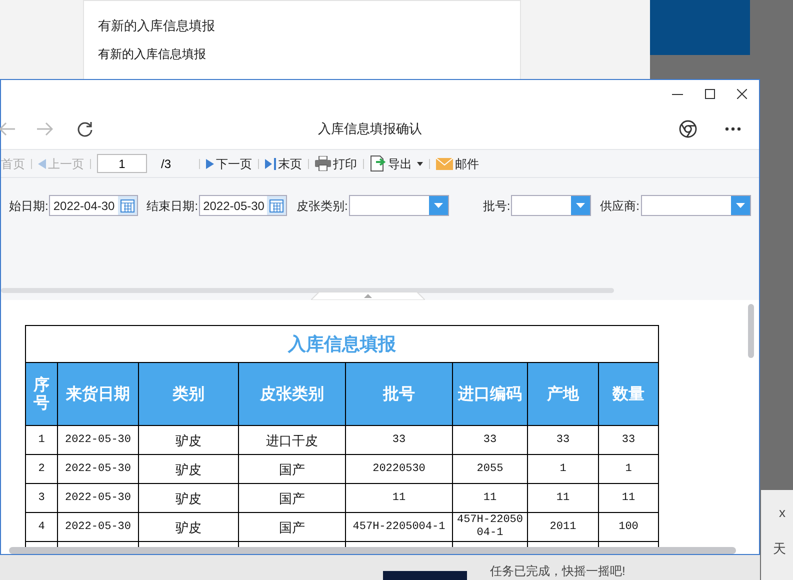  I want to click on filter-label: 批号:, so click(496, 206).